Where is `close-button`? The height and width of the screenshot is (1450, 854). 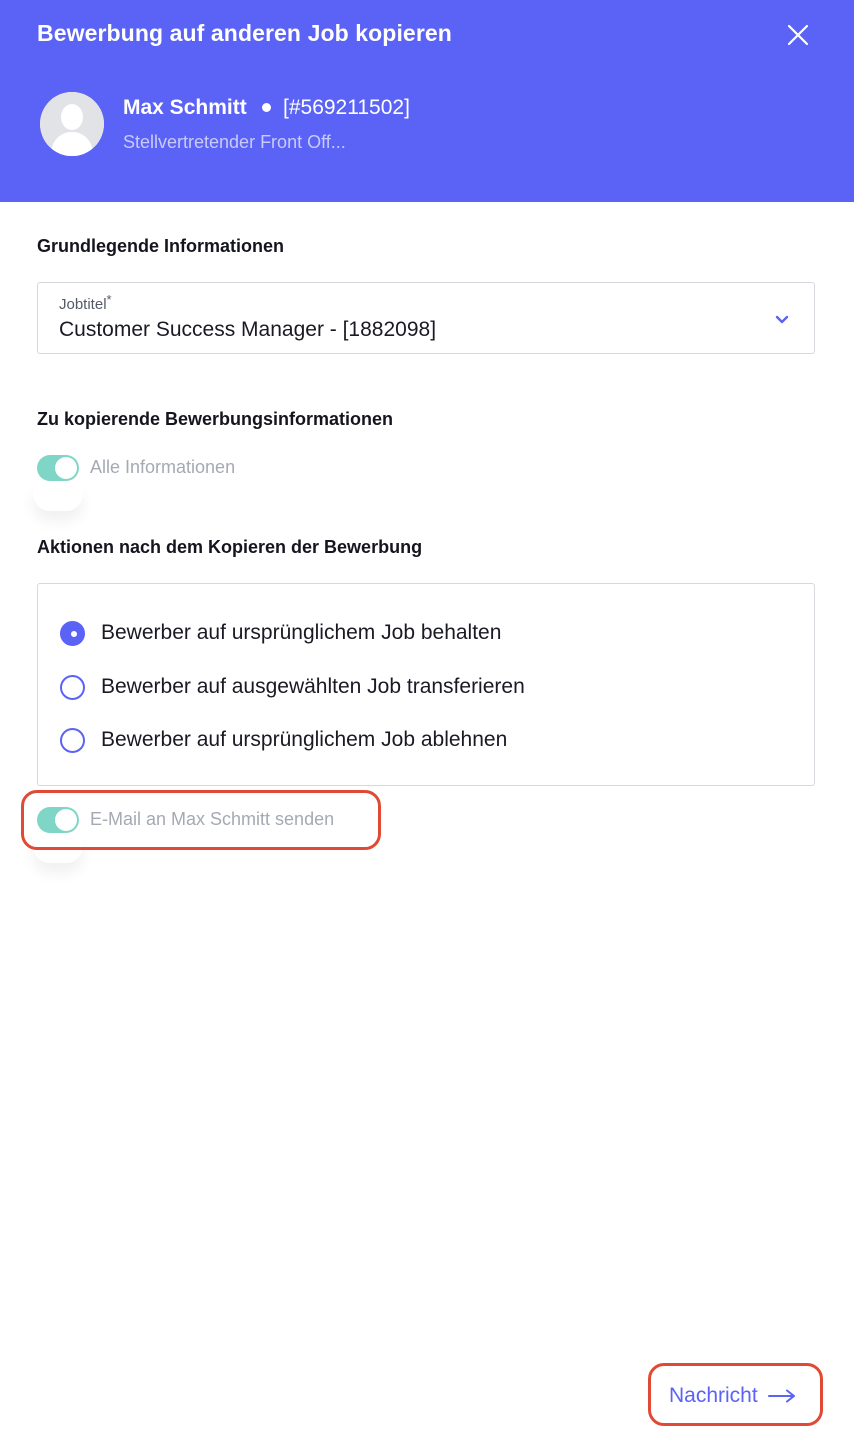 close-button is located at coordinates (798, 35).